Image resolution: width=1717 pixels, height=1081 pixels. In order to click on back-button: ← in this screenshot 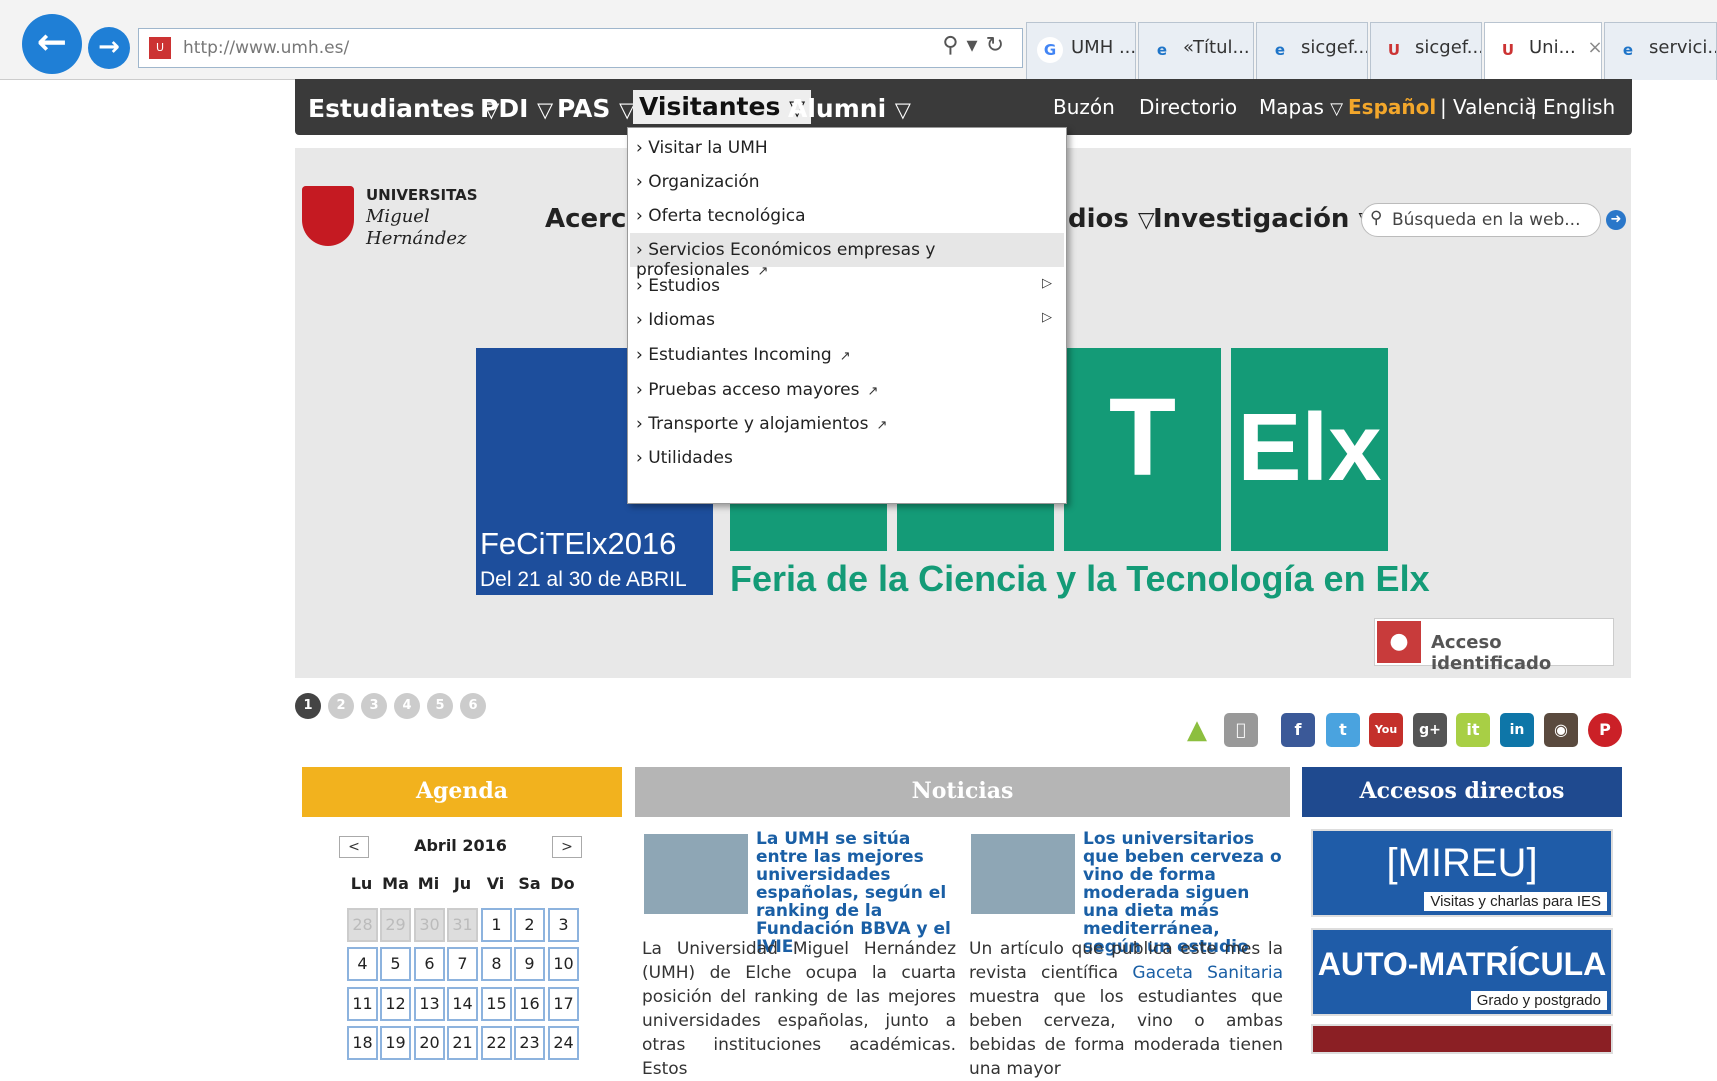, I will do `click(52, 44)`.